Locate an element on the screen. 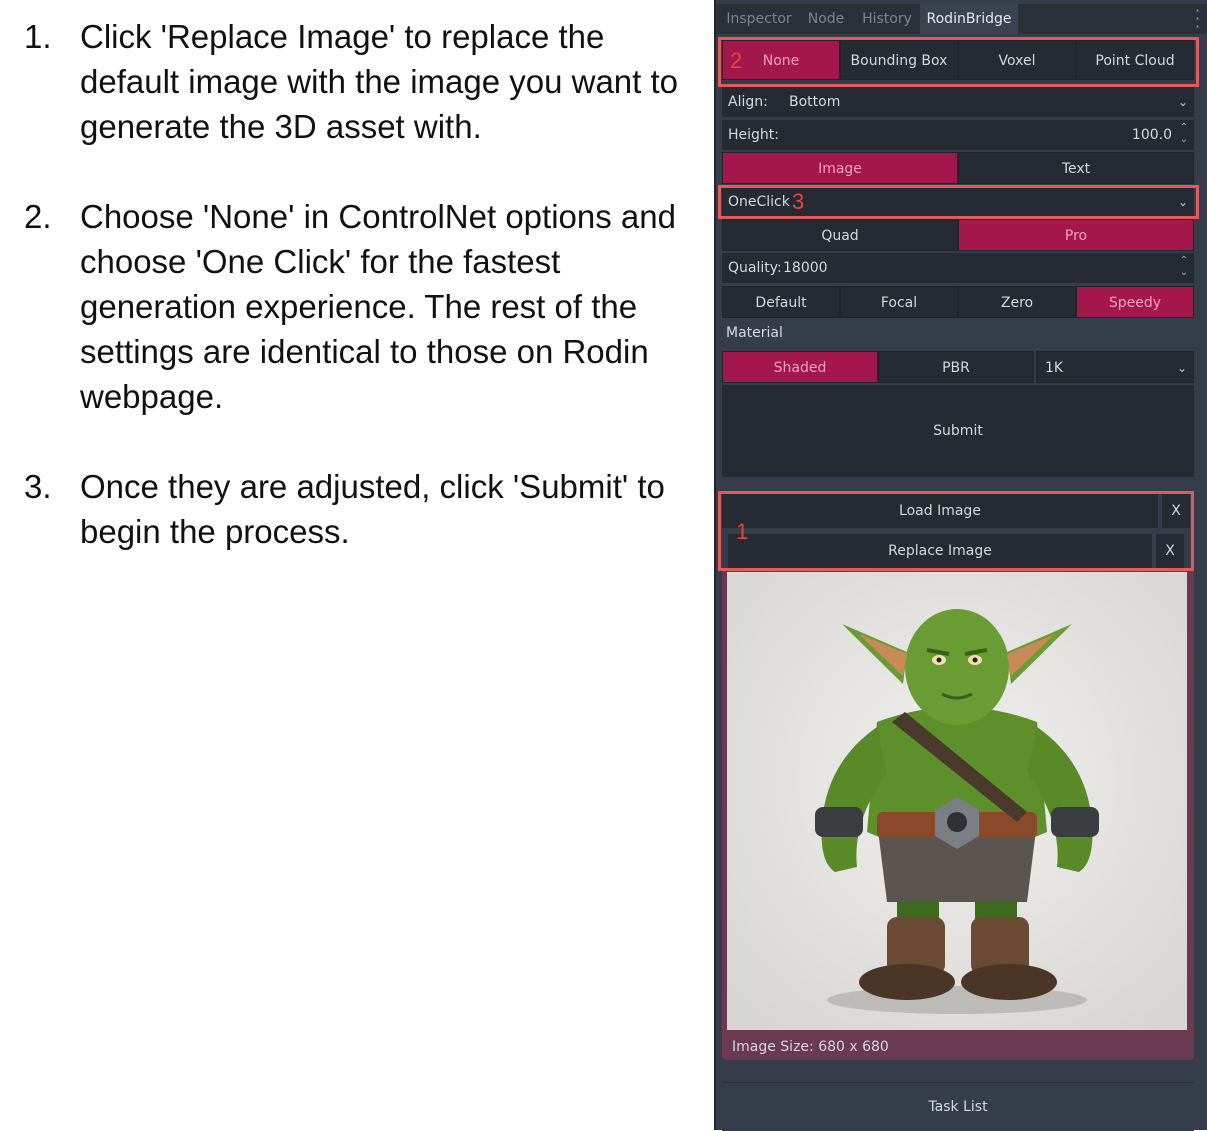  controlnet-point-cloud-button: Point Cloud is located at coordinates (1135, 60).